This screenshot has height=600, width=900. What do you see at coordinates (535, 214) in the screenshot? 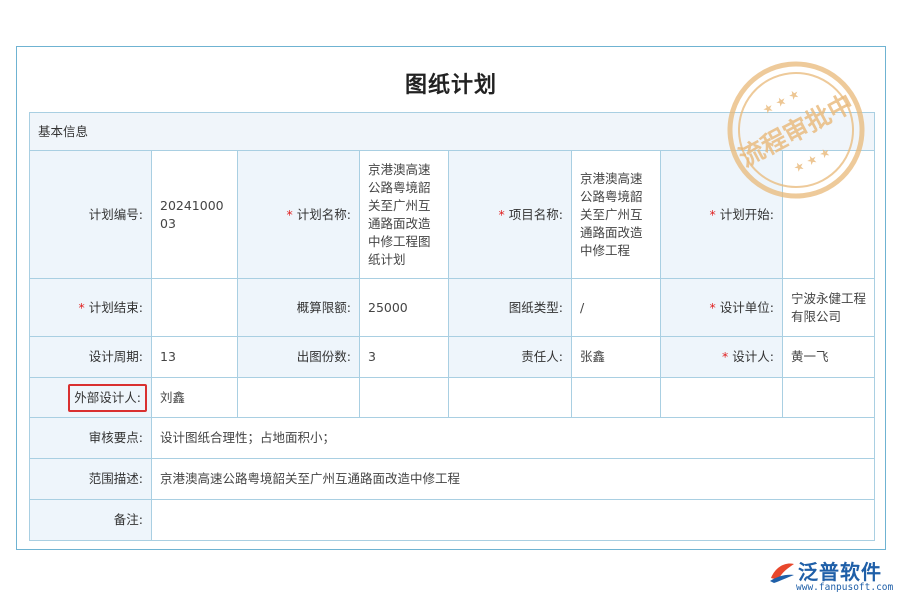
I see `project-name-label: 项目名称:` at bounding box center [535, 214].